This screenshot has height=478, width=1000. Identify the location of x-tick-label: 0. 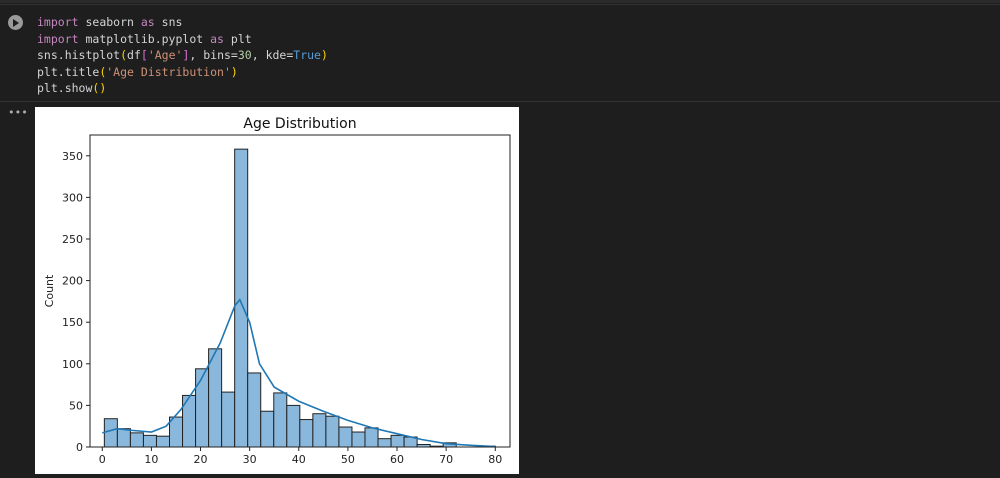
(102, 459).